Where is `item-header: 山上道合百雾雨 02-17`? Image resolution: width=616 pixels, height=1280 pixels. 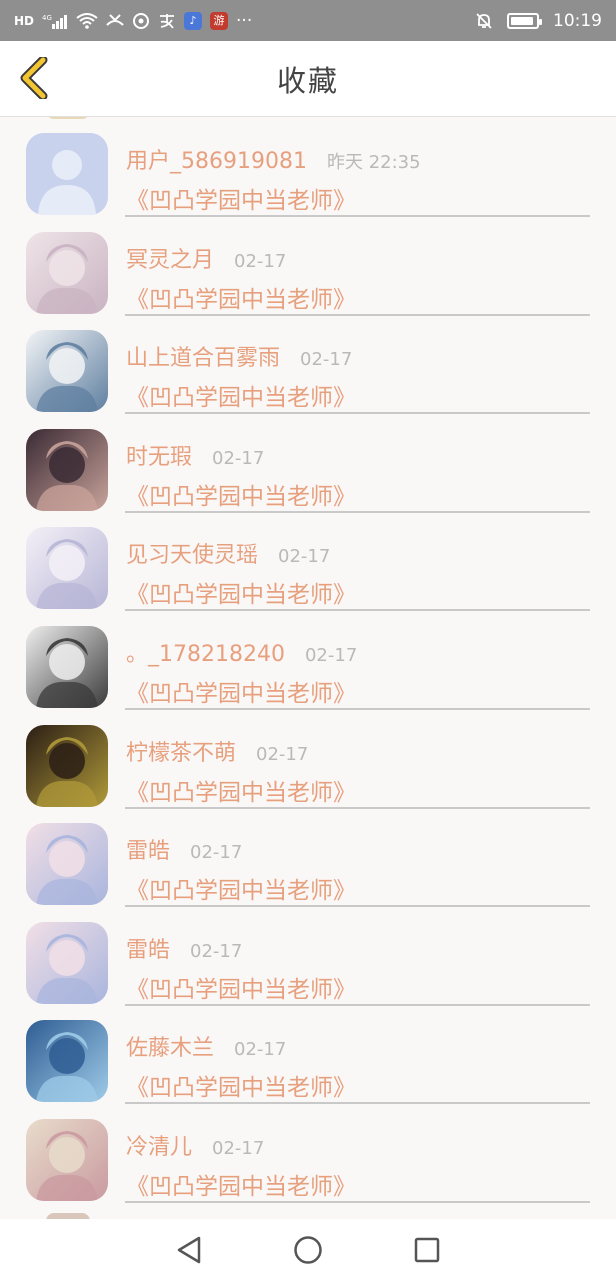 item-header: 山上道合百雾雨 02-17 is located at coordinates (239, 356).